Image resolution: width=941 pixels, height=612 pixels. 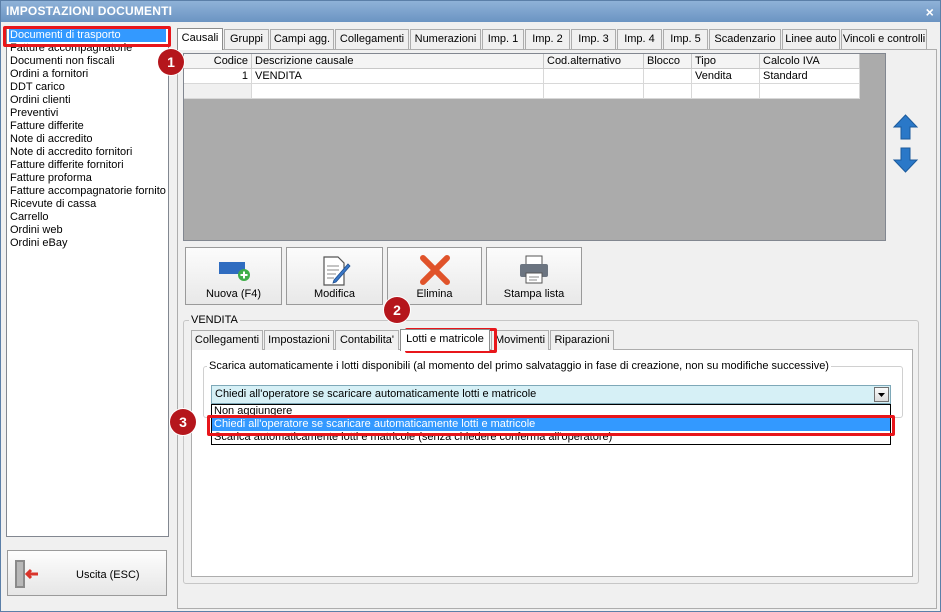 What do you see at coordinates (87, 217) in the screenshot?
I see `doc-list-item: Carrello` at bounding box center [87, 217].